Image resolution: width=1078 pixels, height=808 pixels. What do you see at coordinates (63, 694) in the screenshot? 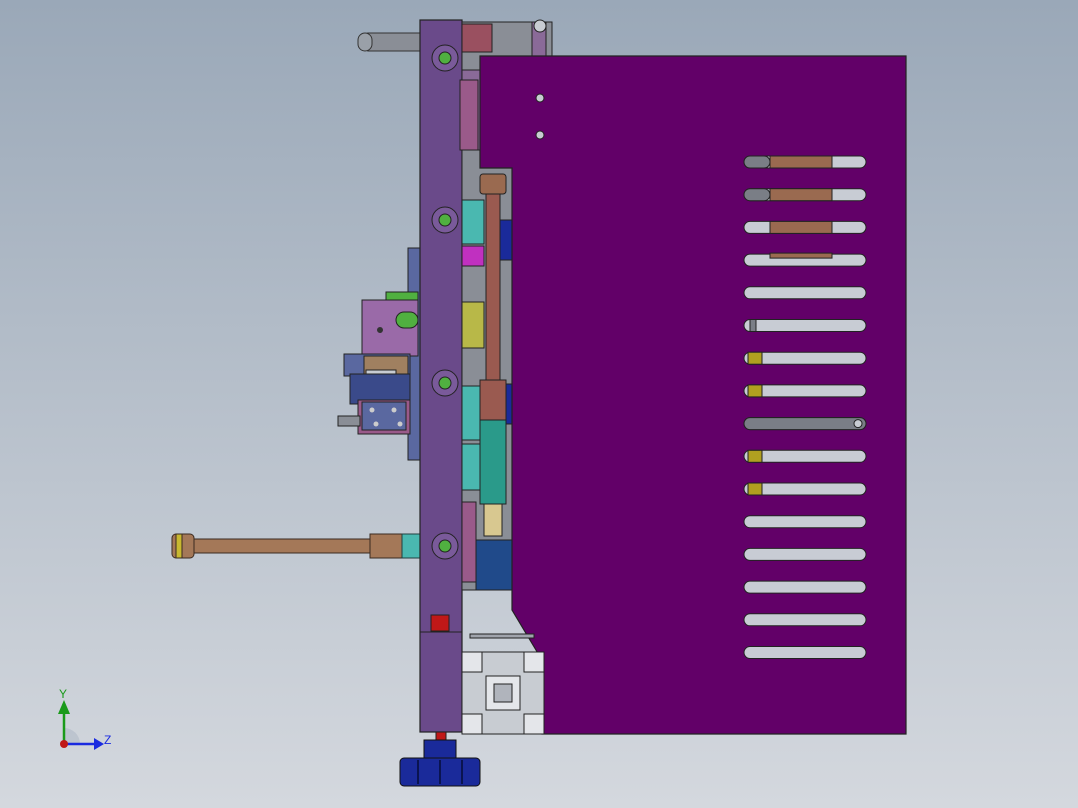
I see `y-axis-label: Y` at bounding box center [63, 694].